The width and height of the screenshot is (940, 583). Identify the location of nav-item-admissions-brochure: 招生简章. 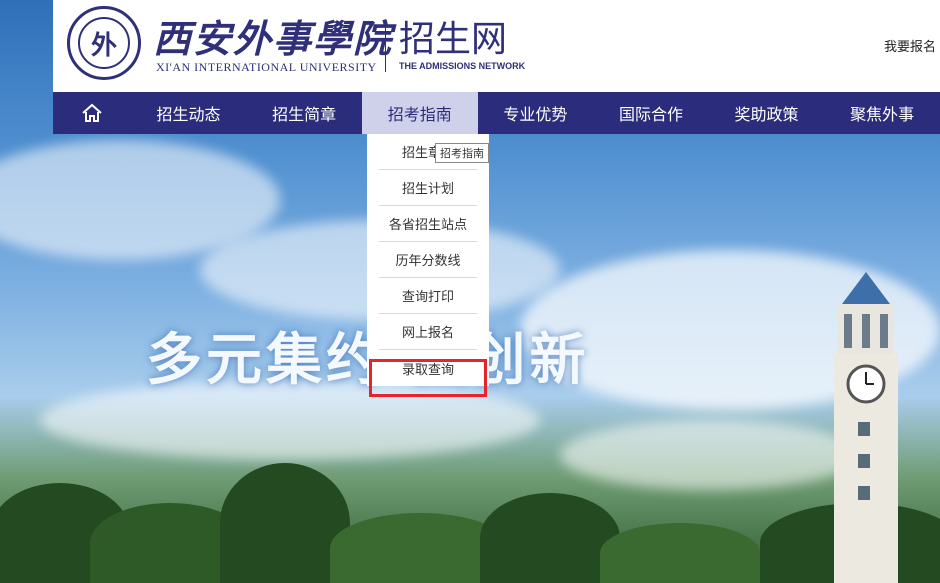
(304, 113).